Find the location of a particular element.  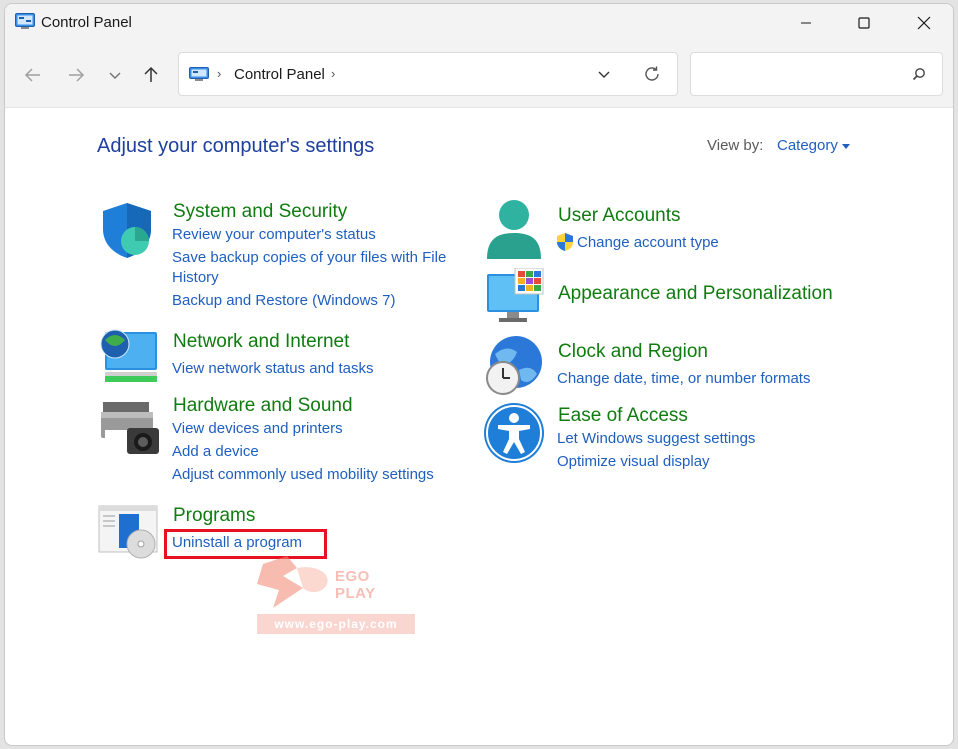

refresh-icon is located at coordinates (652, 73).